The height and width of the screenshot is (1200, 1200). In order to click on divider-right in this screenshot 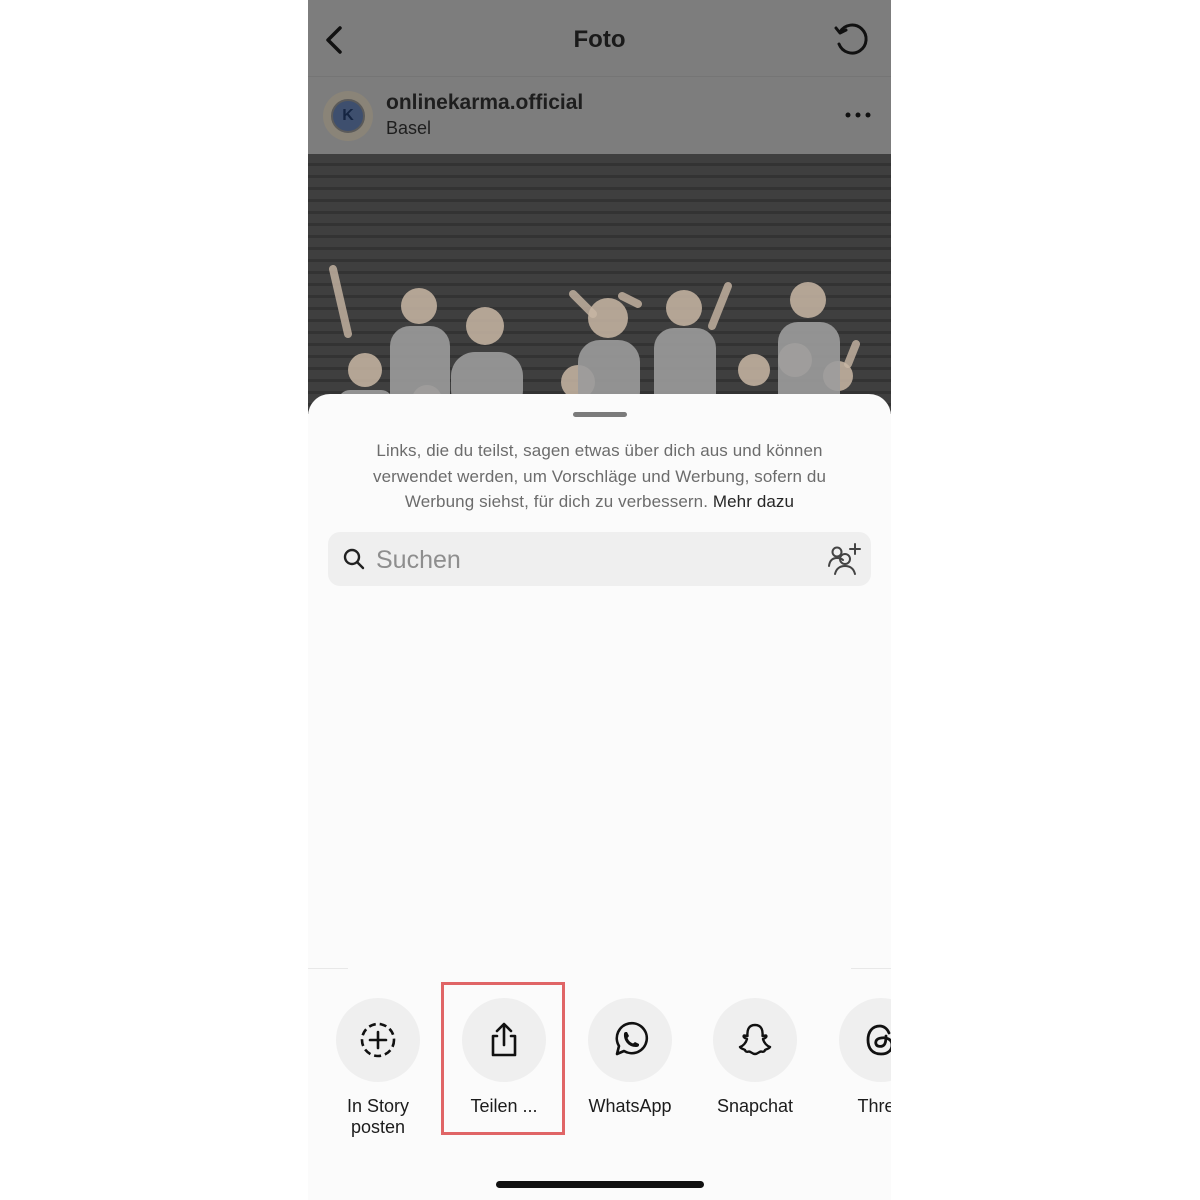, I will do `click(871, 968)`.